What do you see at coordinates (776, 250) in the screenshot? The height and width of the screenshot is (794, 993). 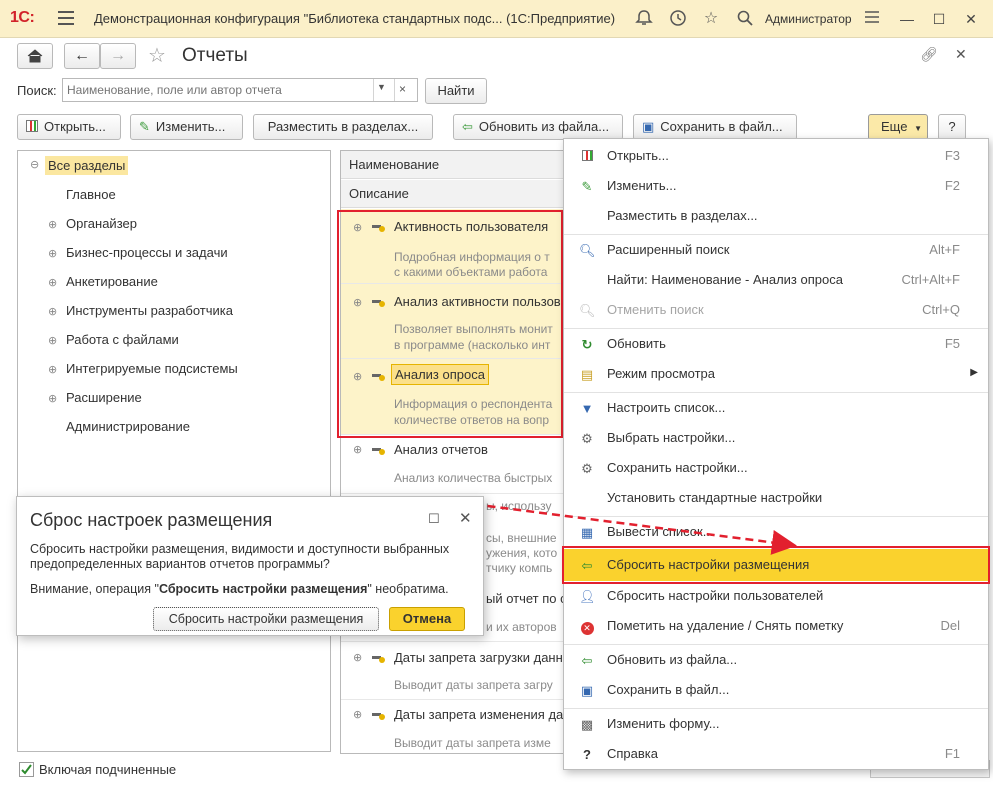 I see `menu-item-advanced-search: 🔍︎ Расширенный поиск Alt+F` at bounding box center [776, 250].